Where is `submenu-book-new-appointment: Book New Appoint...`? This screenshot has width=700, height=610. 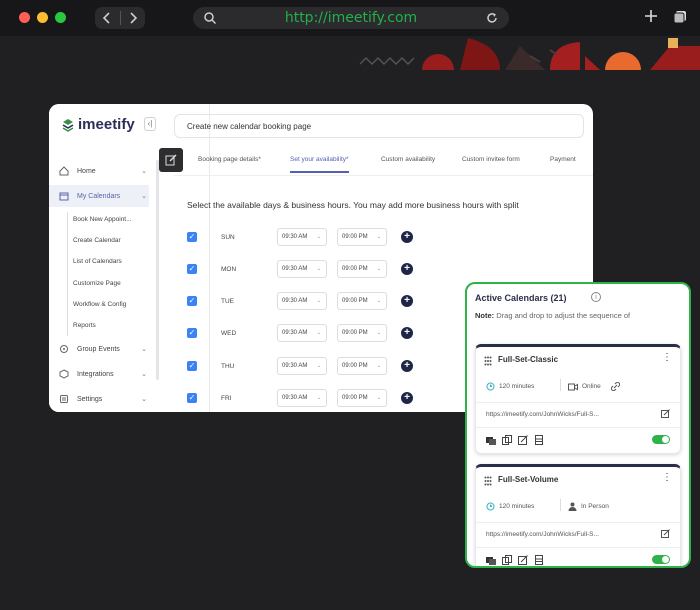
submenu-book-new-appointment: Book New Appoint... is located at coordinates (102, 219).